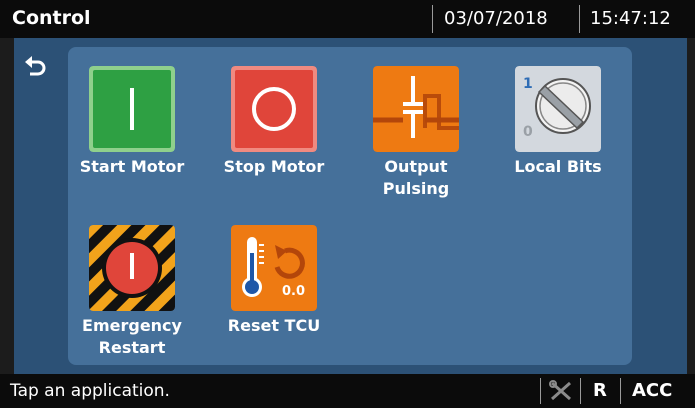 This screenshot has width=695, height=408. What do you see at coordinates (600, 390) in the screenshot?
I see `remote-indicator: R` at bounding box center [600, 390].